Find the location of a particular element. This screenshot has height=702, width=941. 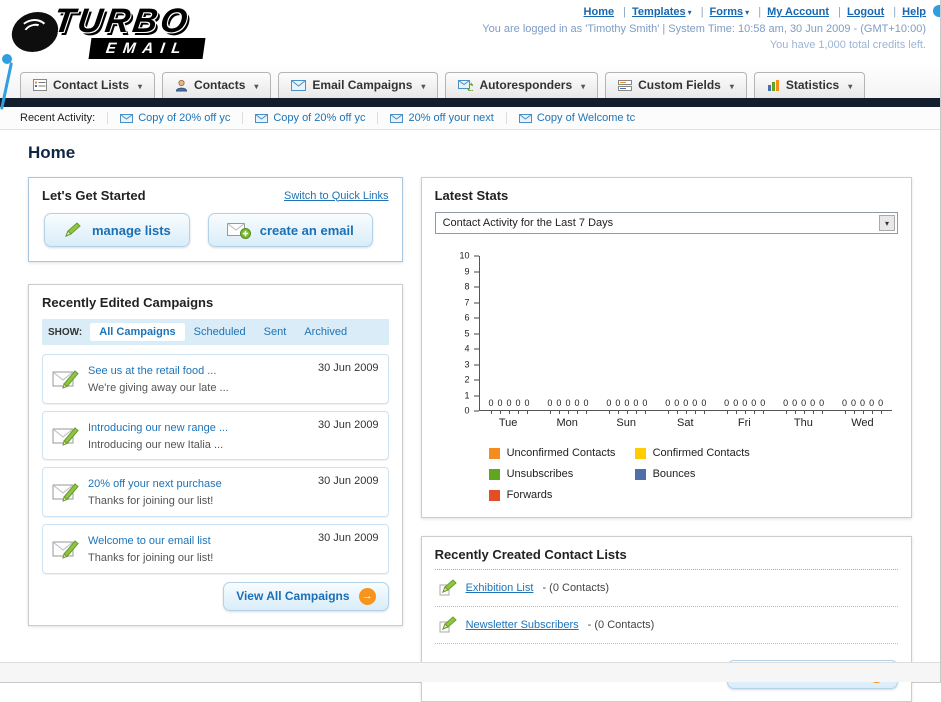

recent-activity-item: Copy of Welcome tc is located at coordinates (576, 118).